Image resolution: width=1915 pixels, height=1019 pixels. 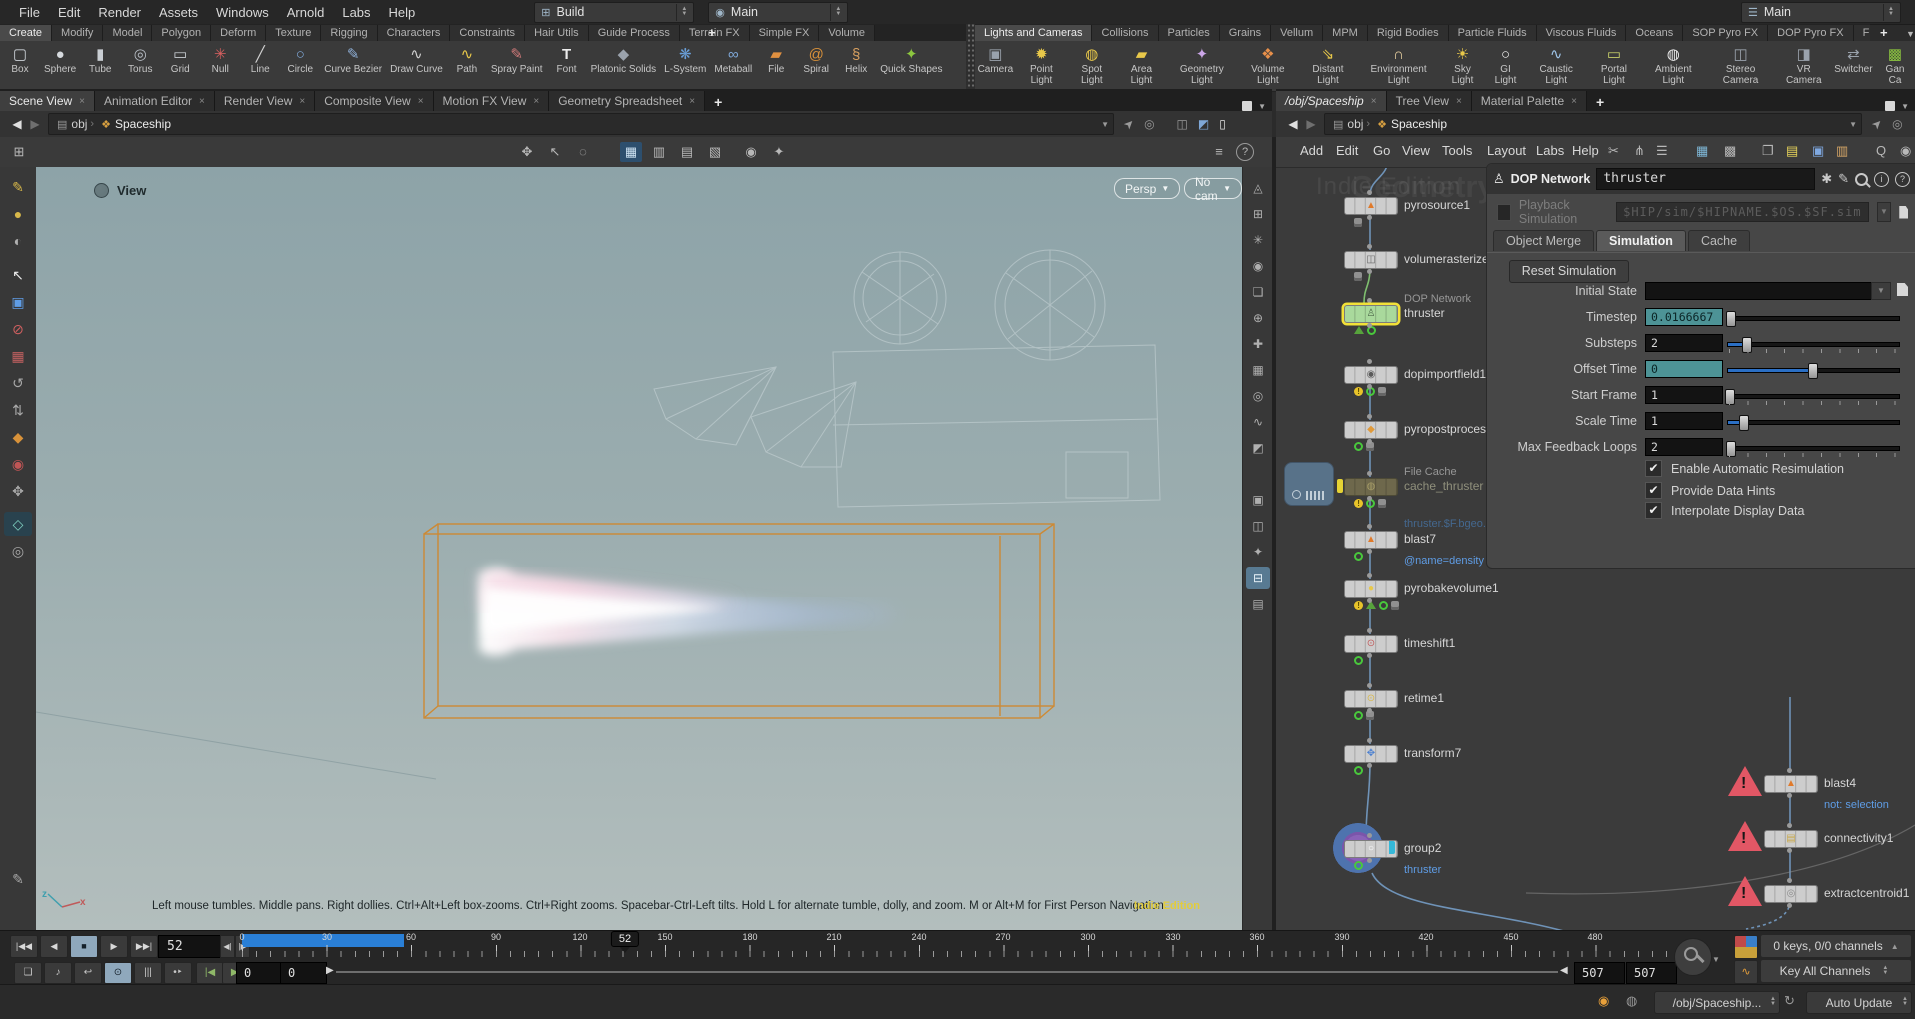 What do you see at coordinates (300, 60) in the screenshot?
I see `shelf-tool: ○ Circle` at bounding box center [300, 60].